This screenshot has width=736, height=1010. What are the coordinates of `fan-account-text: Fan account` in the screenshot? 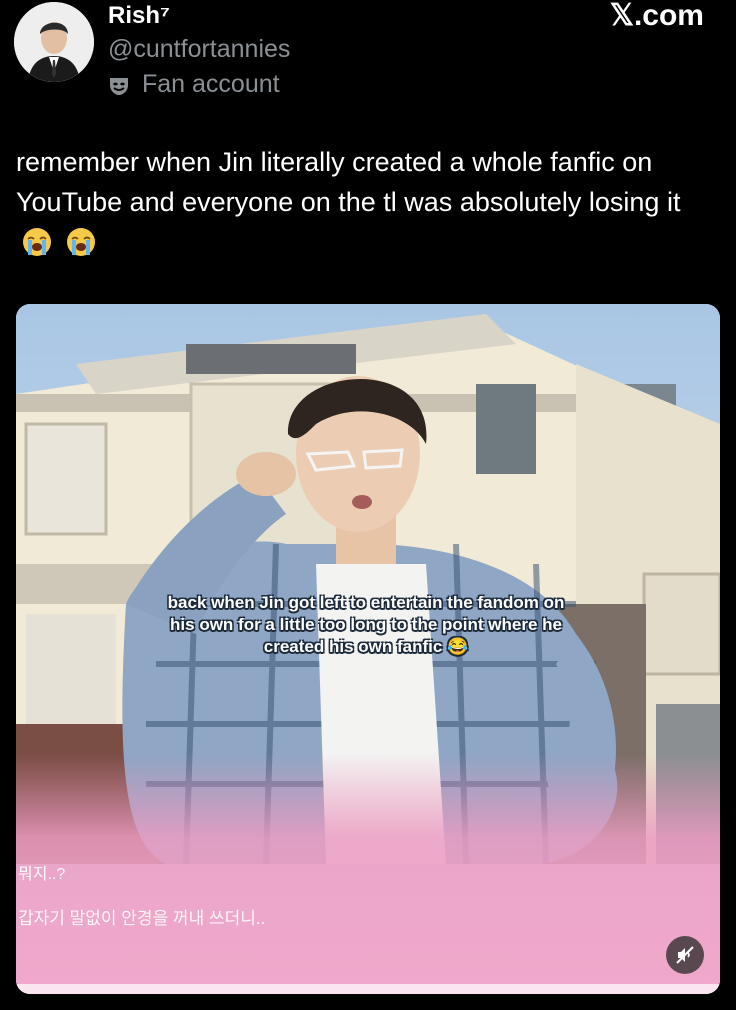 It's located at (211, 84).